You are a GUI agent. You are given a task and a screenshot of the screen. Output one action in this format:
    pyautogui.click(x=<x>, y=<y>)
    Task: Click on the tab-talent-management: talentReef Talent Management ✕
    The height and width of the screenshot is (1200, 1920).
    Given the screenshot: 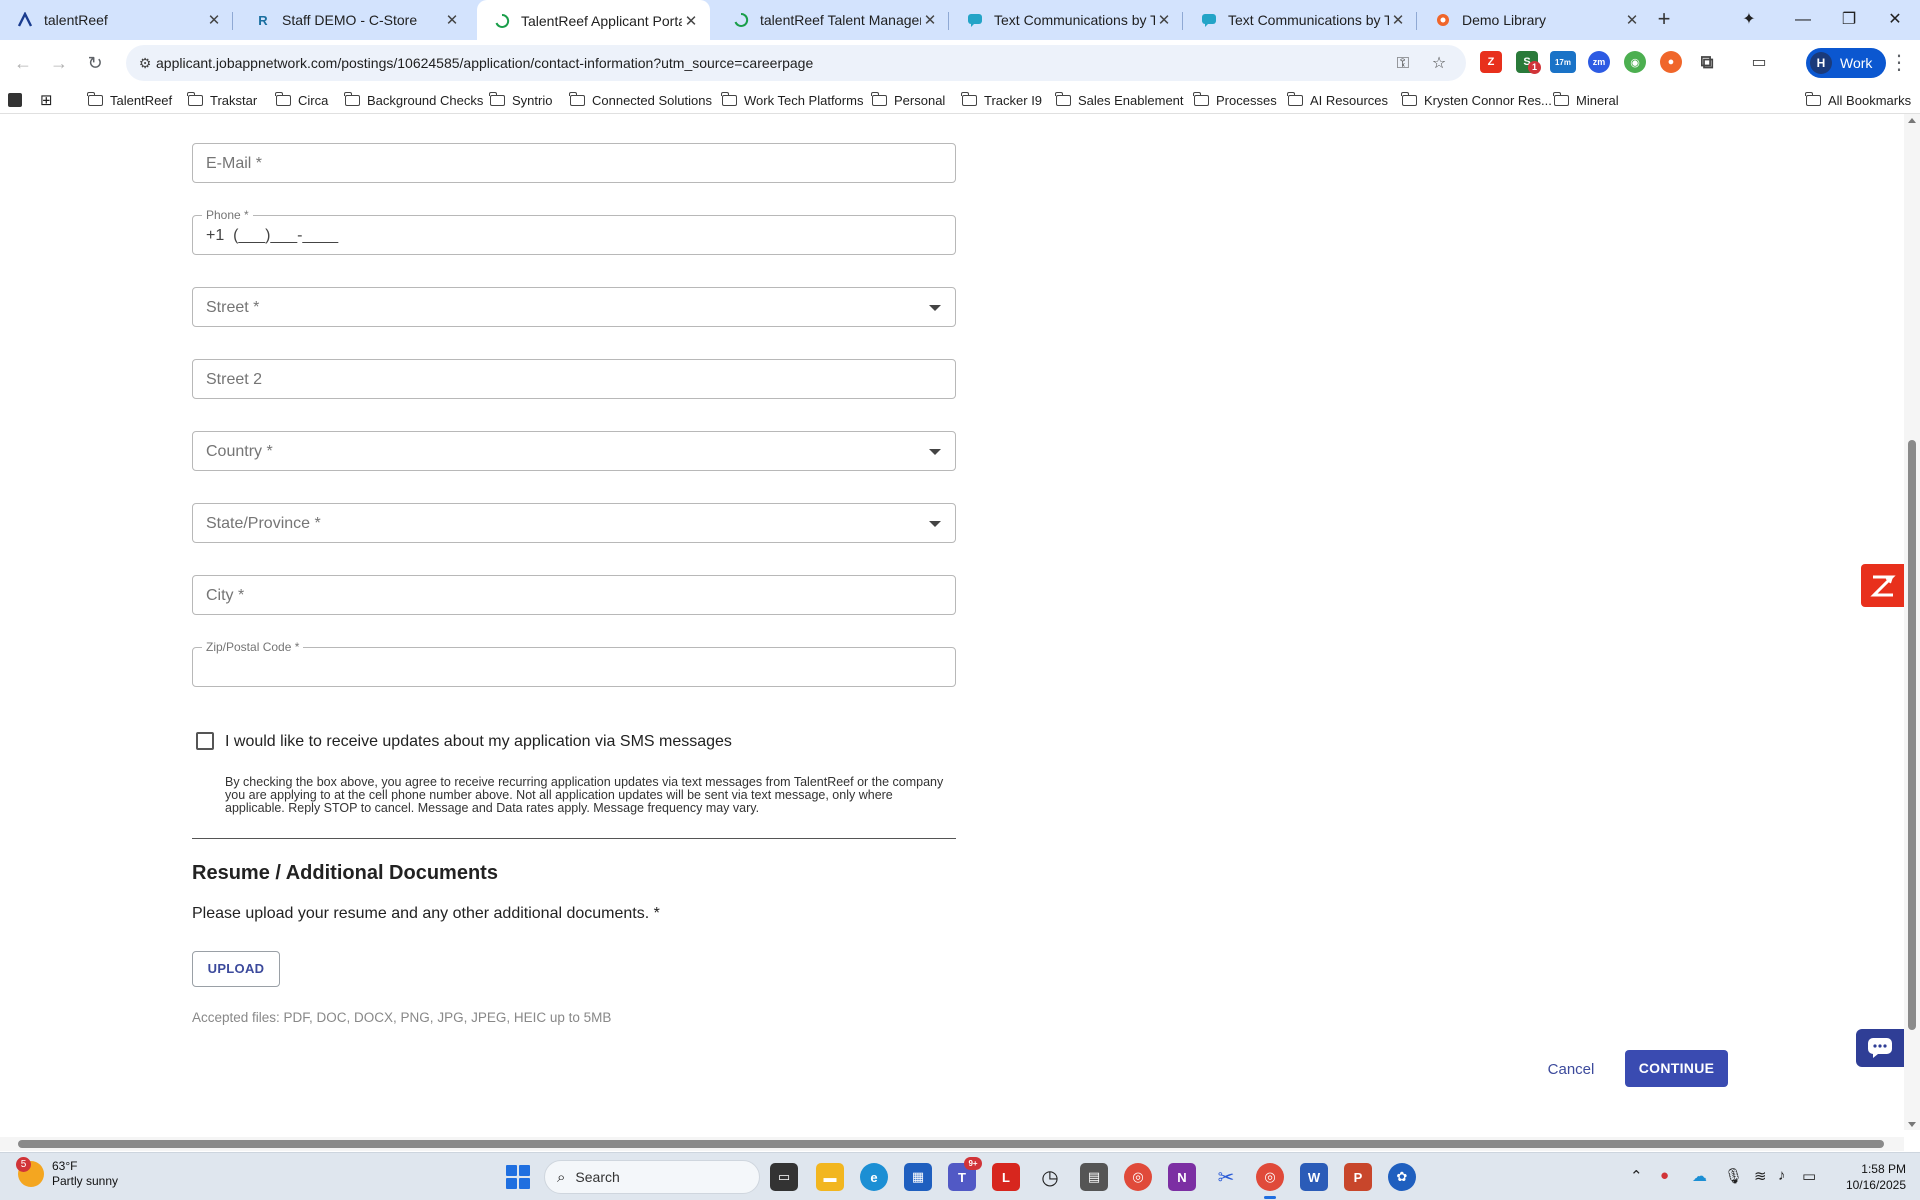 What is the action you would take?
    pyautogui.click(x=832, y=20)
    